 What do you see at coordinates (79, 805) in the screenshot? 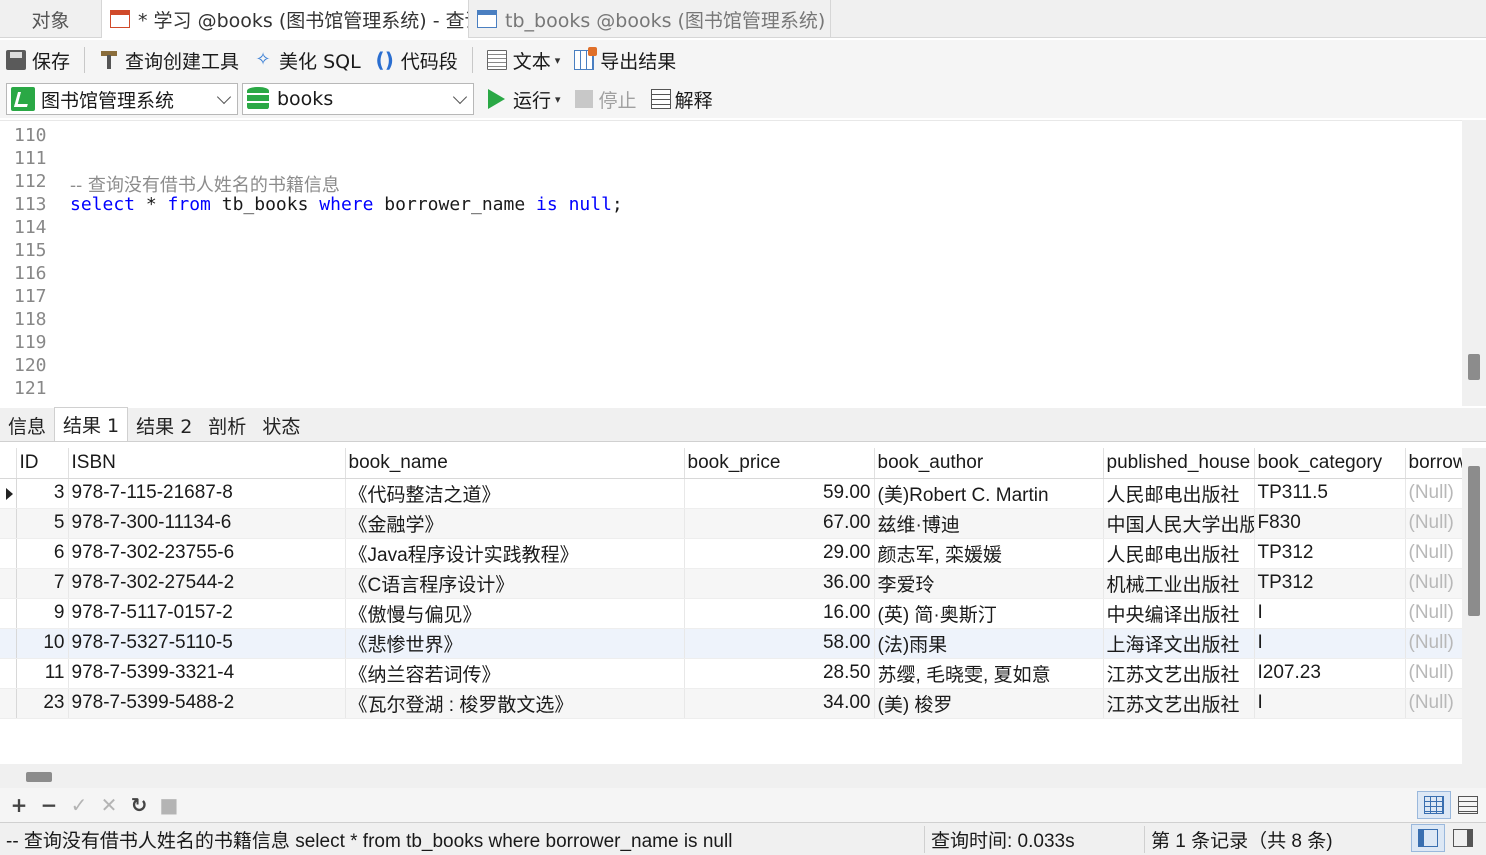
I see `apply-changes-icon: ✓` at bounding box center [79, 805].